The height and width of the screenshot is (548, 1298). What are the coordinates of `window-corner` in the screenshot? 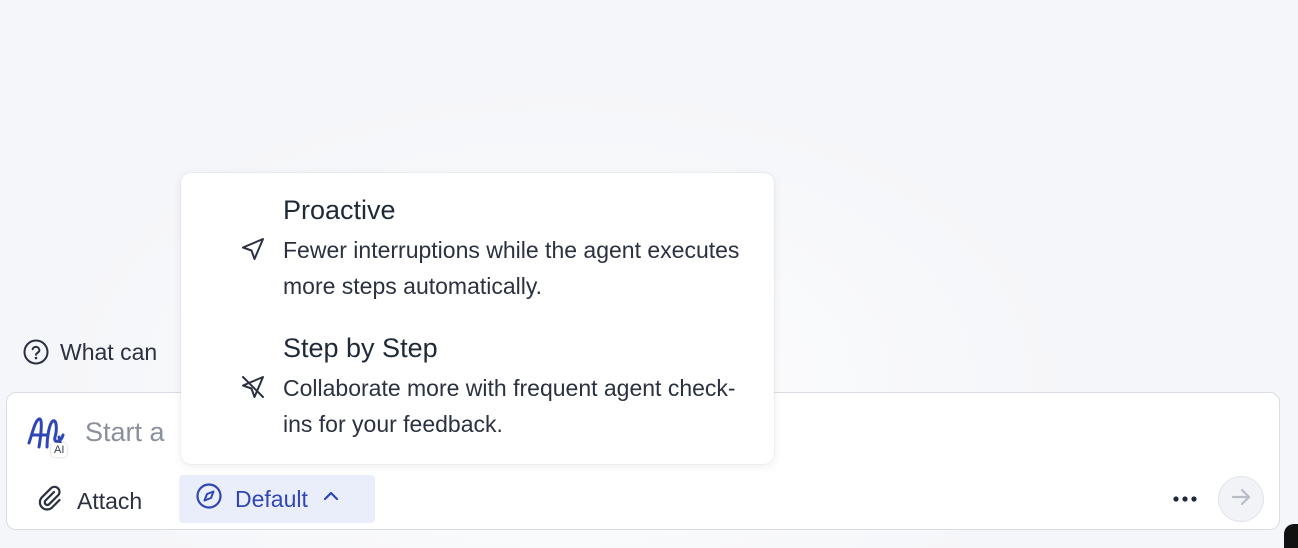 It's located at (1291, 536).